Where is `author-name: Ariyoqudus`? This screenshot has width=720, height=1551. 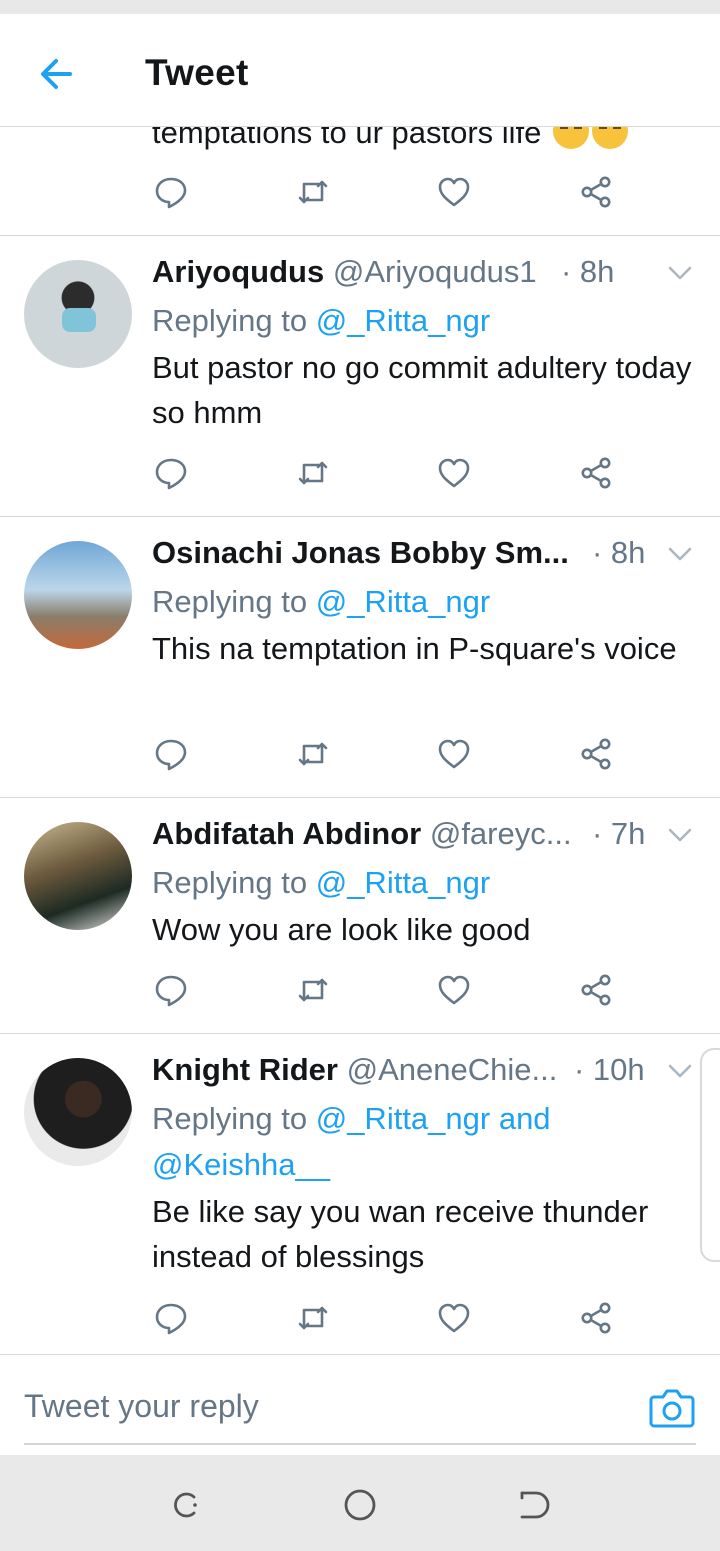 author-name: Ariyoqudus is located at coordinates (238, 271).